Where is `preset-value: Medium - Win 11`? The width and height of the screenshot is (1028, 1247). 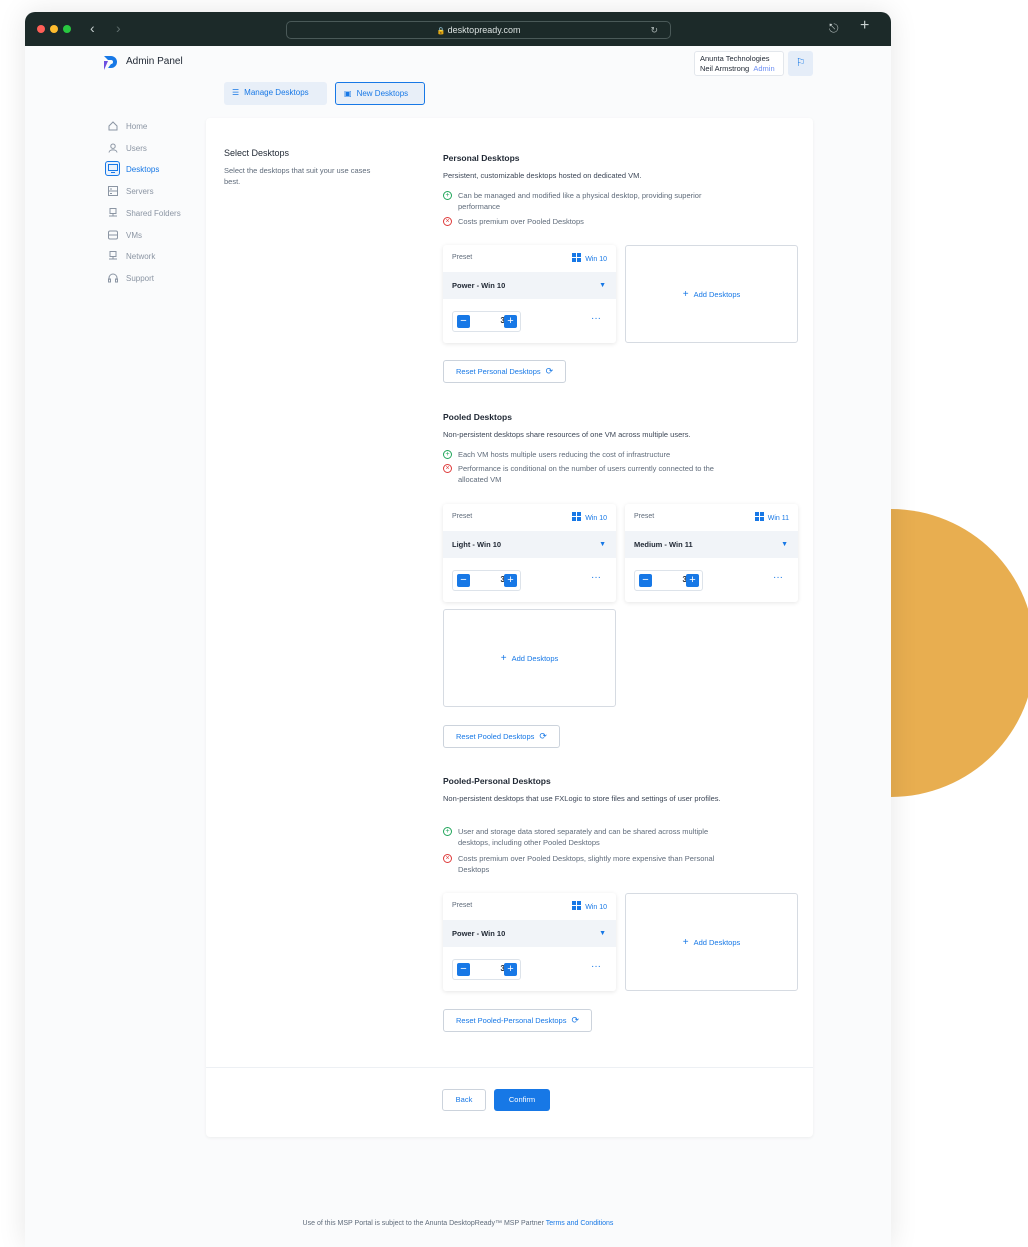
preset-value: Medium - Win 11 is located at coordinates (663, 544).